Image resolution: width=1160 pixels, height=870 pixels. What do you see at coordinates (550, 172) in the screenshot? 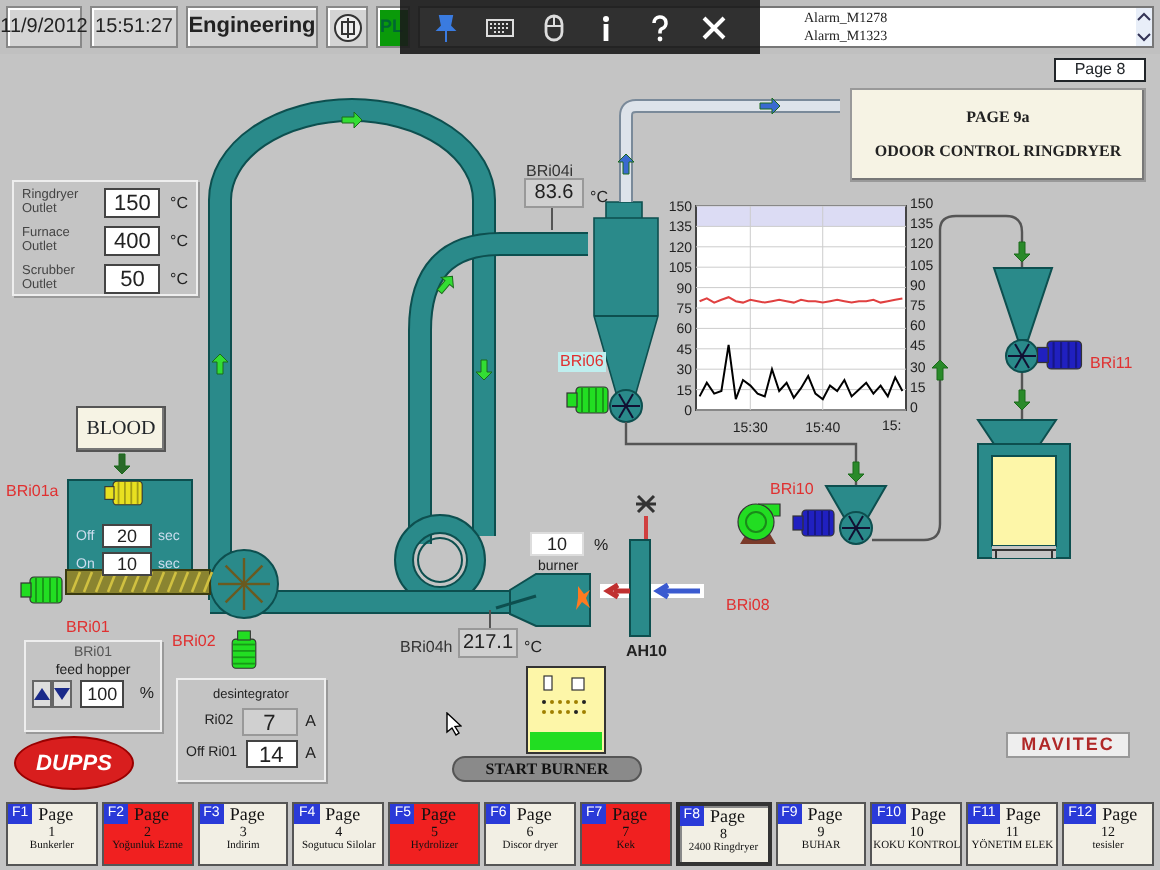
I see `sensor-label: BRi04i` at bounding box center [550, 172].